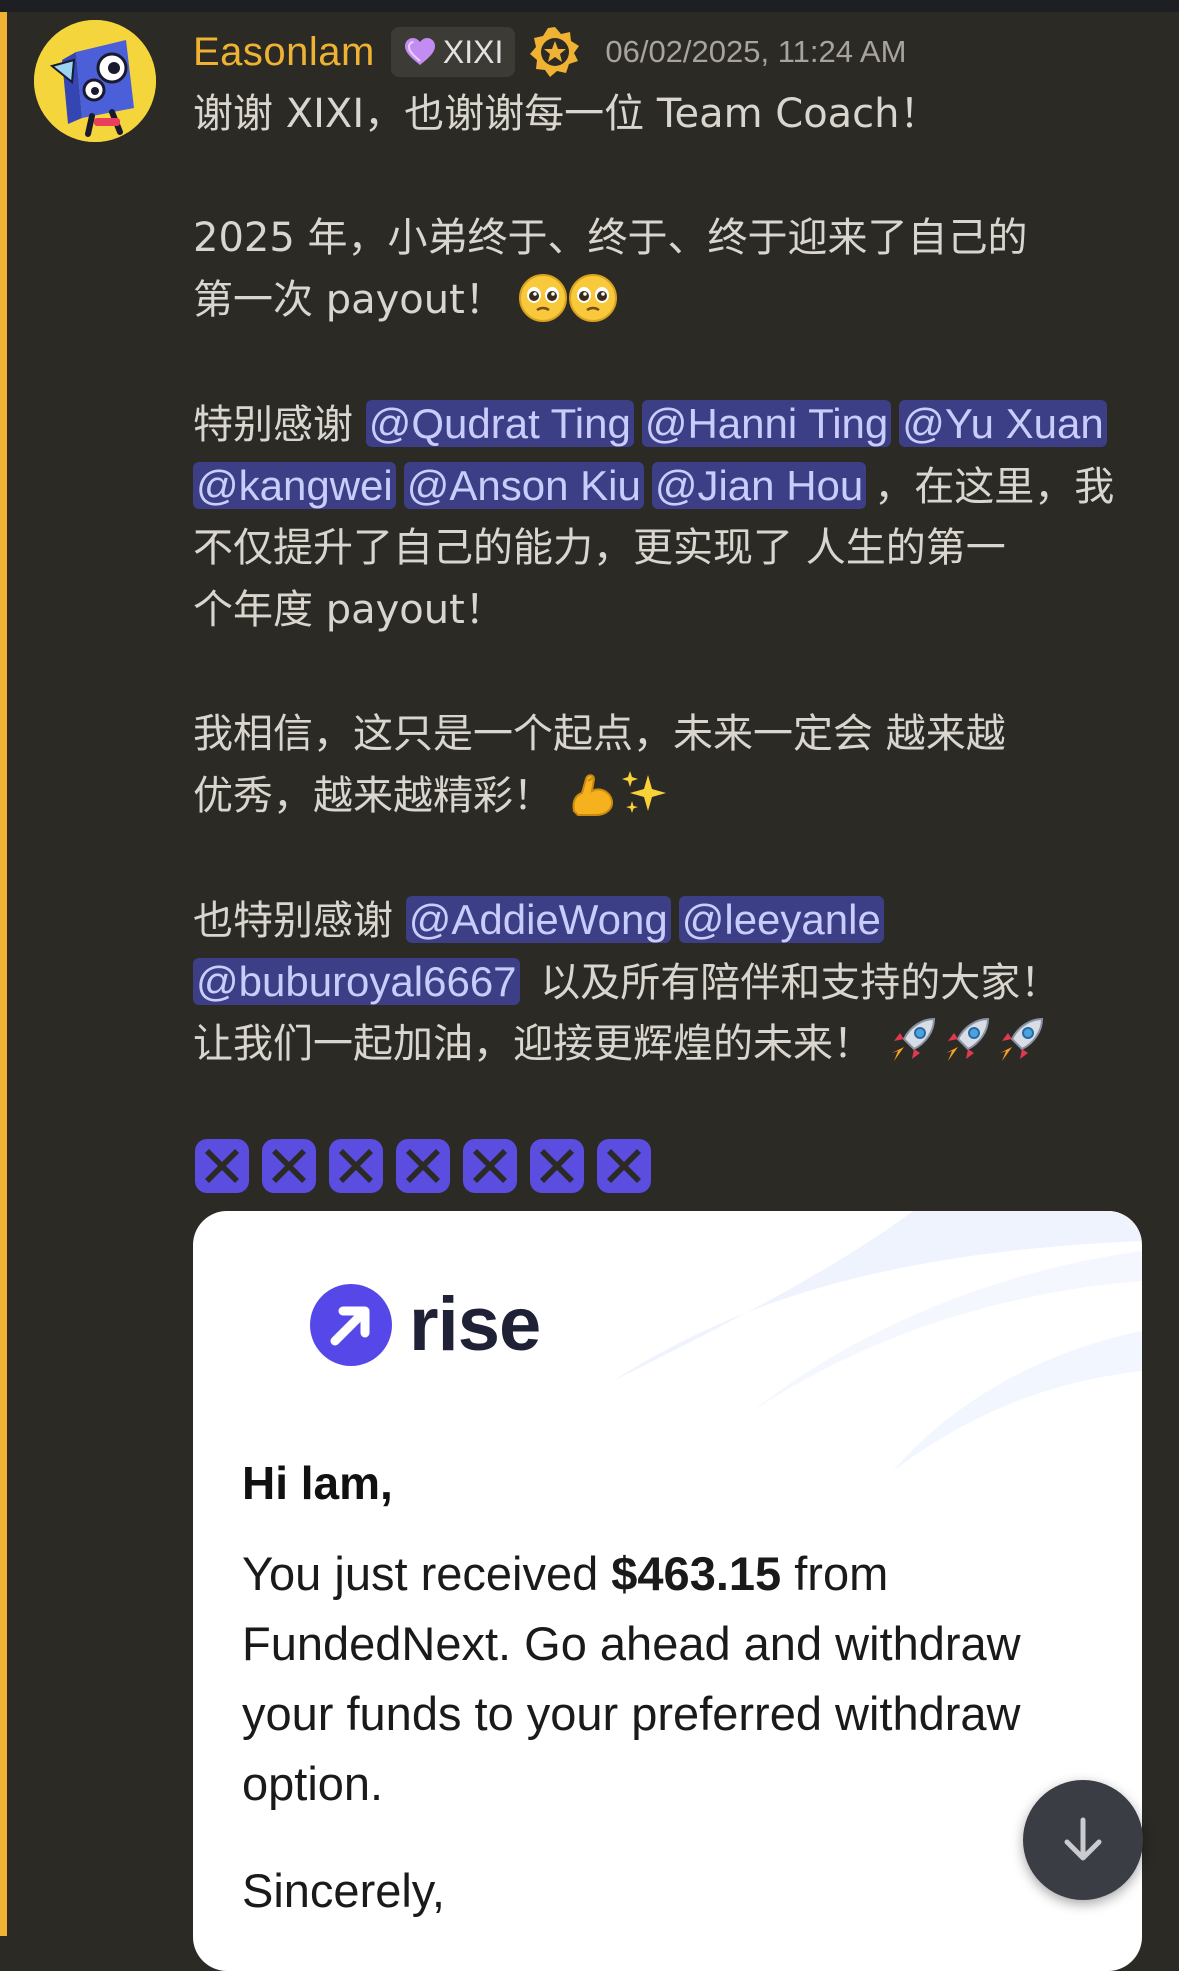 Image resolution: width=1179 pixels, height=1971 pixels. Describe the element at coordinates (499, 423) in the screenshot. I see `user-mention: @Qudrat Ting` at that location.